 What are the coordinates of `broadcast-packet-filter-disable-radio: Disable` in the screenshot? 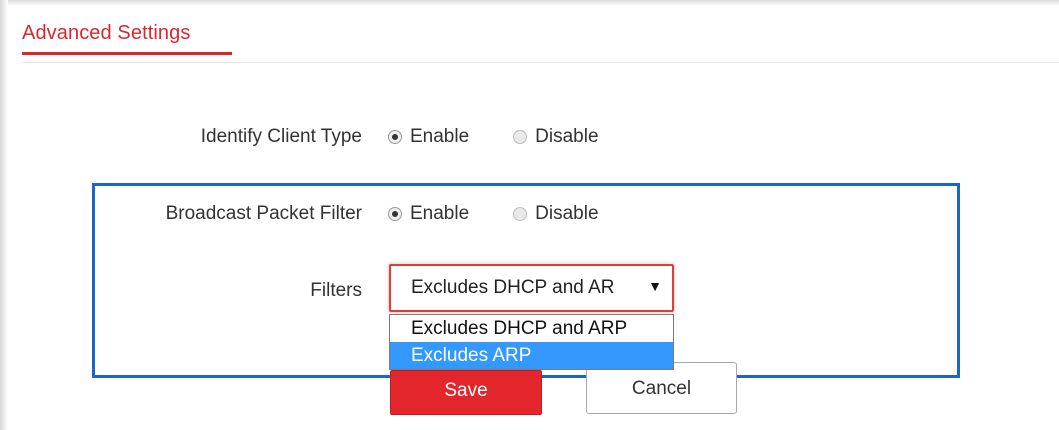 It's located at (556, 214).